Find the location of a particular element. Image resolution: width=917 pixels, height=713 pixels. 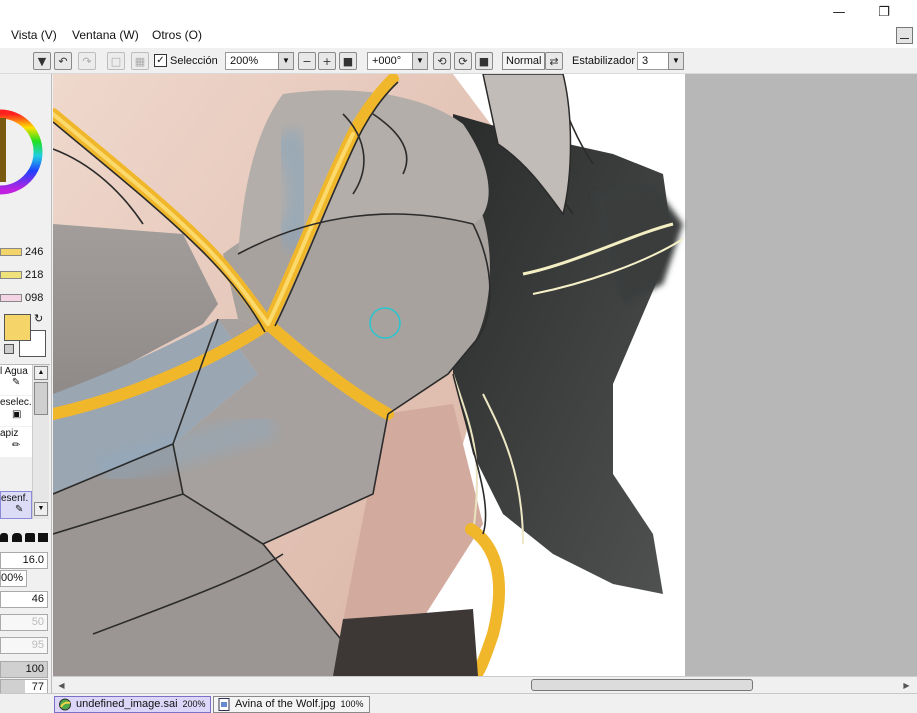

restore-button: ❐ is located at coordinates (884, 12).